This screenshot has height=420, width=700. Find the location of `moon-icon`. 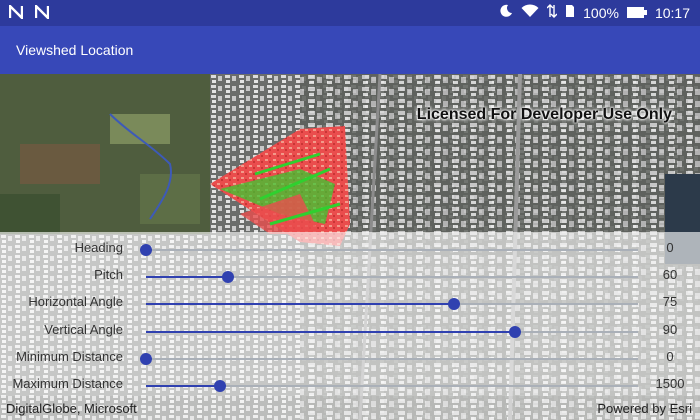

moon-icon is located at coordinates (506, 12).